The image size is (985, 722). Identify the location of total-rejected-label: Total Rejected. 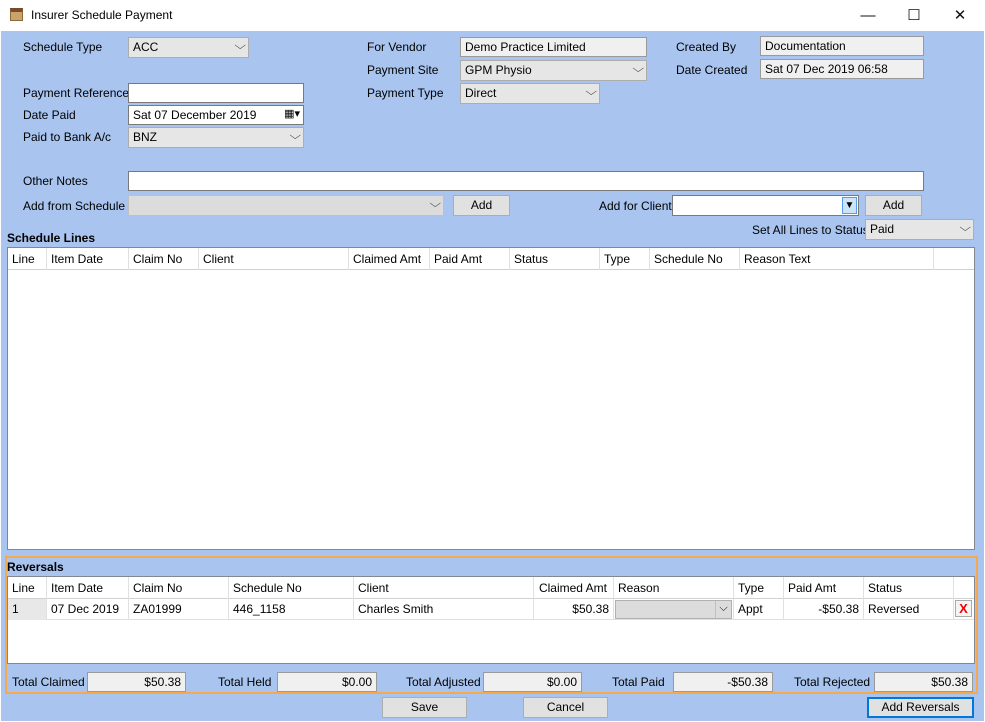
(832, 682).